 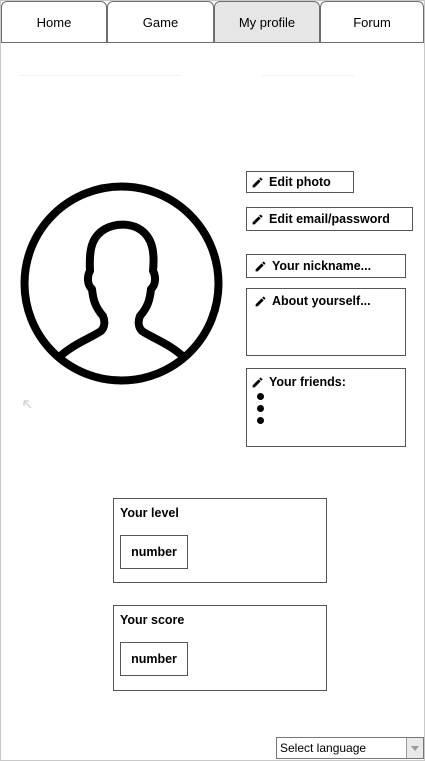 I want to click on edit-photo-label: Edit photo, so click(x=300, y=182).